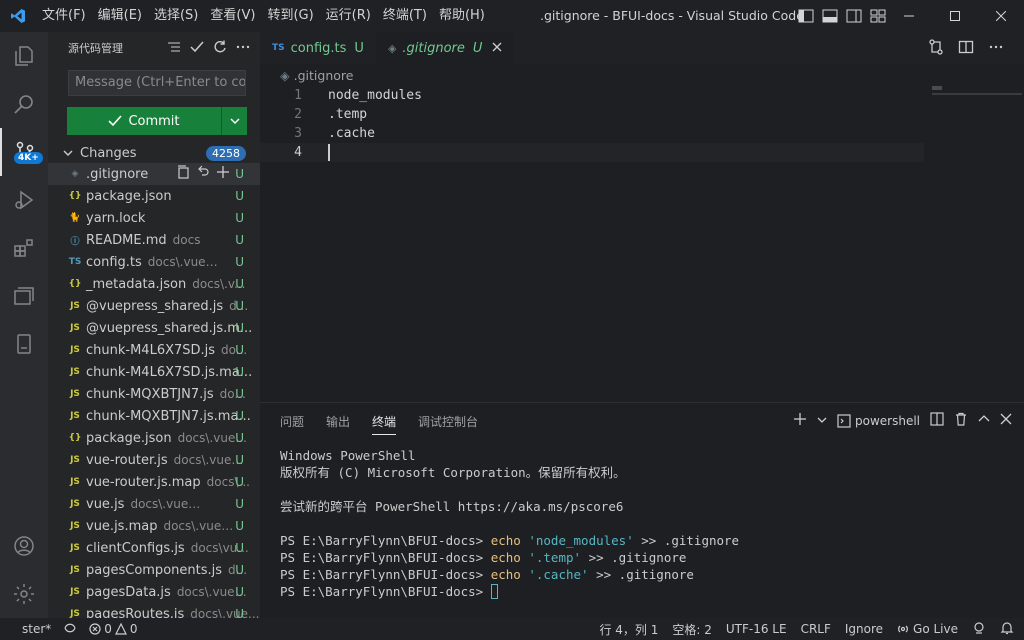 This screenshot has height=640, width=1024. Describe the element at coordinates (24, 594) in the screenshot. I see `manage-gear-icon` at that location.